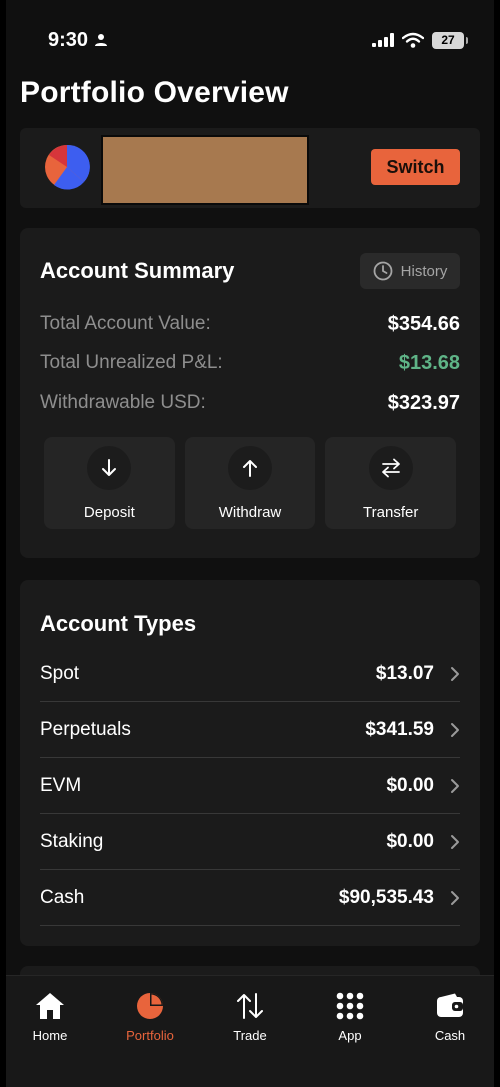  I want to click on nav-label: Portfolio, so click(150, 1035).